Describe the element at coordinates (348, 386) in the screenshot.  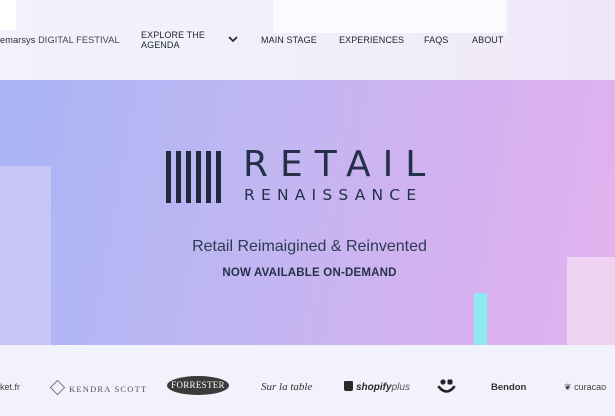
I see `shopify-bag-icon` at that location.